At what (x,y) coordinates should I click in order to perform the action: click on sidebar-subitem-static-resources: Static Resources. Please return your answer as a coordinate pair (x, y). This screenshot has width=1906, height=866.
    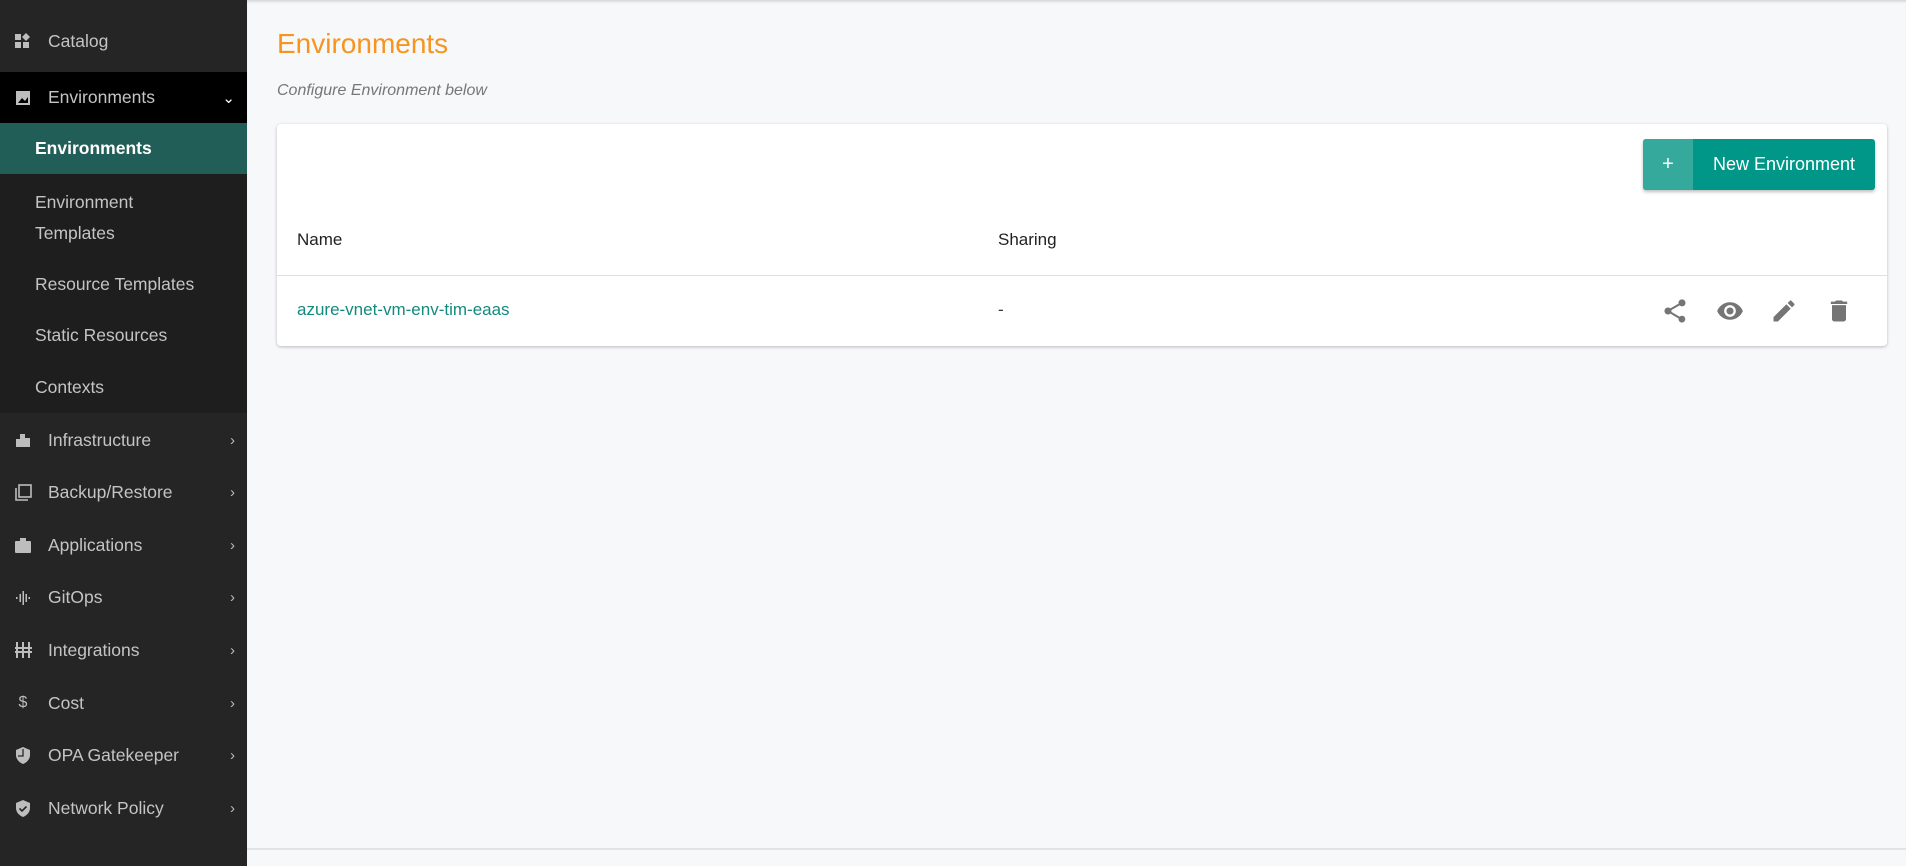
    Looking at the image, I should click on (123, 335).